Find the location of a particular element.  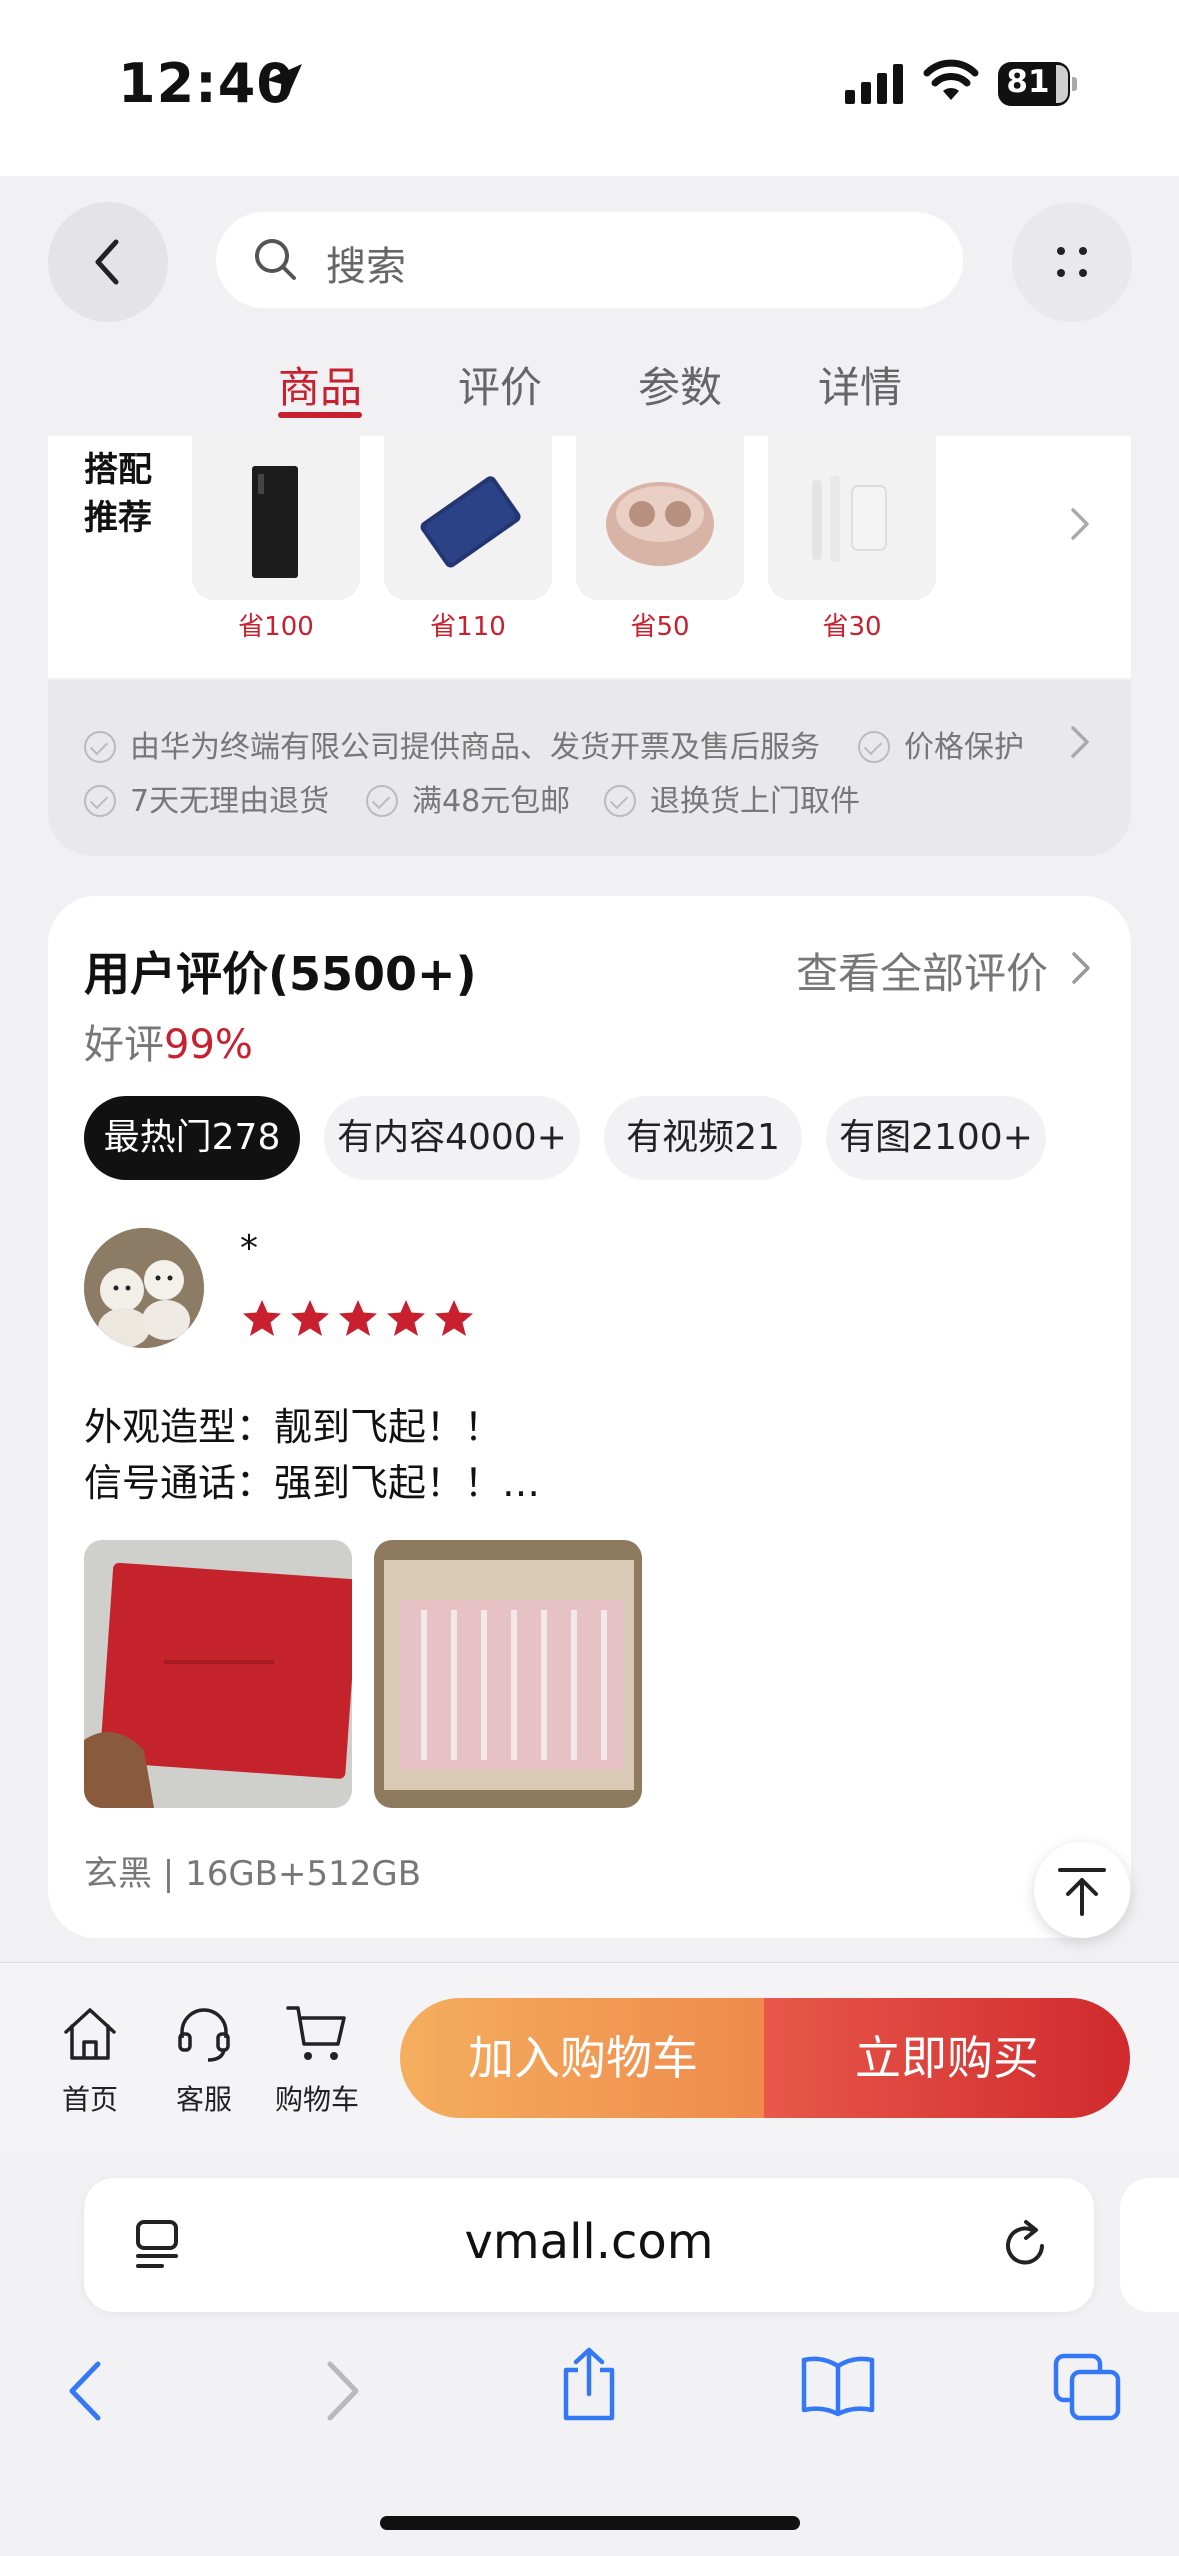

rating-stars is located at coordinates (358, 1318).